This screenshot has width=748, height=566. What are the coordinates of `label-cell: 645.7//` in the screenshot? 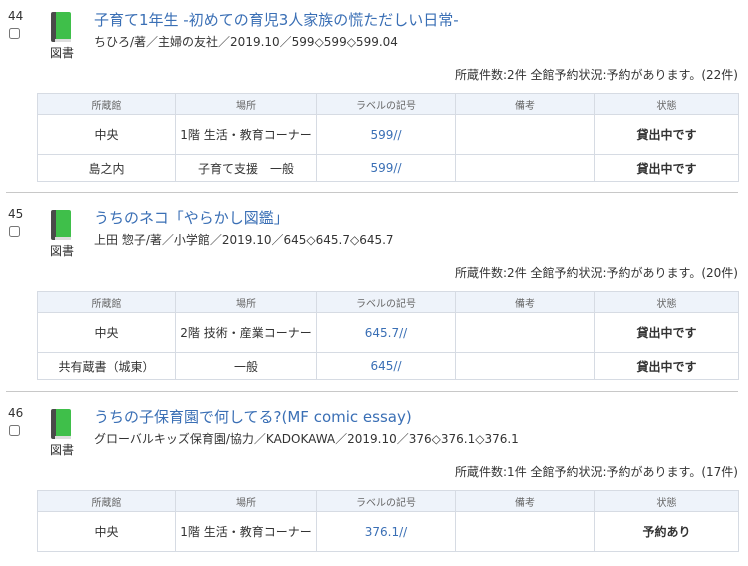 It's located at (386, 332).